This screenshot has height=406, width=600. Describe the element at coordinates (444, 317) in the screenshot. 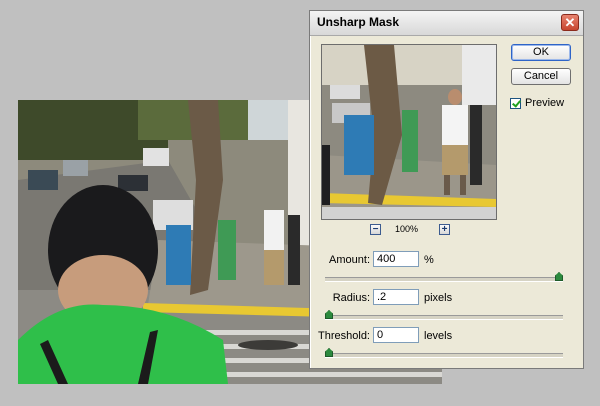

I see `radius-slider-track` at that location.